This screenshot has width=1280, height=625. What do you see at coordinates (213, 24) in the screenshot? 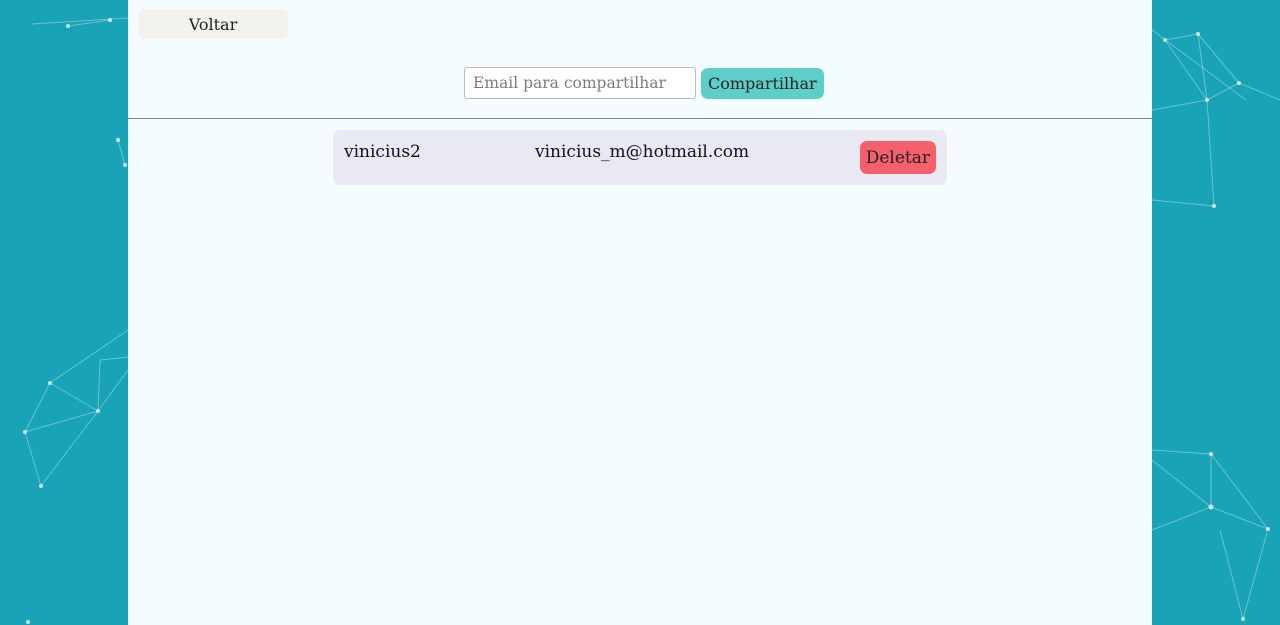
I see `back-button: Voltar` at bounding box center [213, 24].